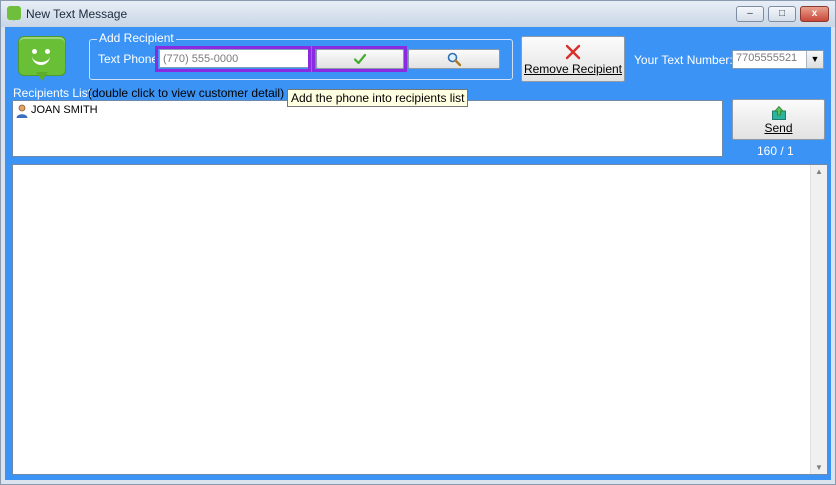  I want to click on scroll-down-icon: ▼, so click(819, 467).